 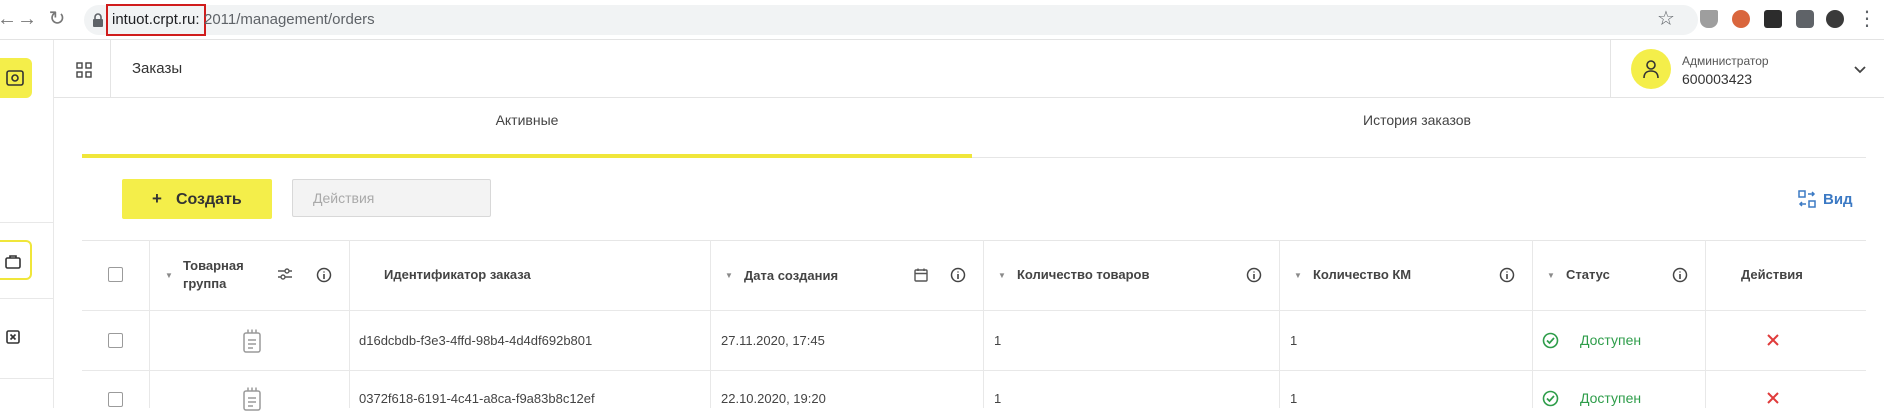 What do you see at coordinates (98, 20) in the screenshot?
I see `lock-icon` at bounding box center [98, 20].